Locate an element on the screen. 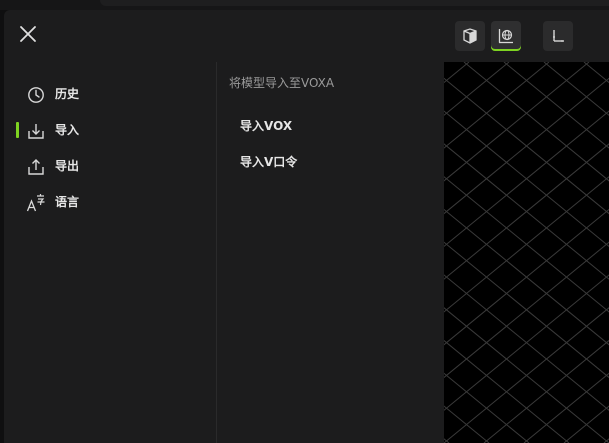 The width and height of the screenshot is (609, 443). cube-view-button is located at coordinates (470, 36).